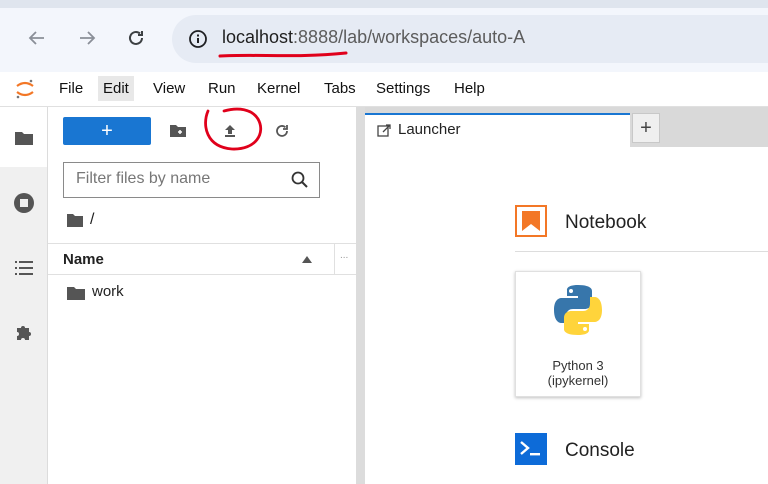 This screenshot has width=768, height=484. What do you see at coordinates (429, 129) in the screenshot?
I see `tab-label: Launcher` at bounding box center [429, 129].